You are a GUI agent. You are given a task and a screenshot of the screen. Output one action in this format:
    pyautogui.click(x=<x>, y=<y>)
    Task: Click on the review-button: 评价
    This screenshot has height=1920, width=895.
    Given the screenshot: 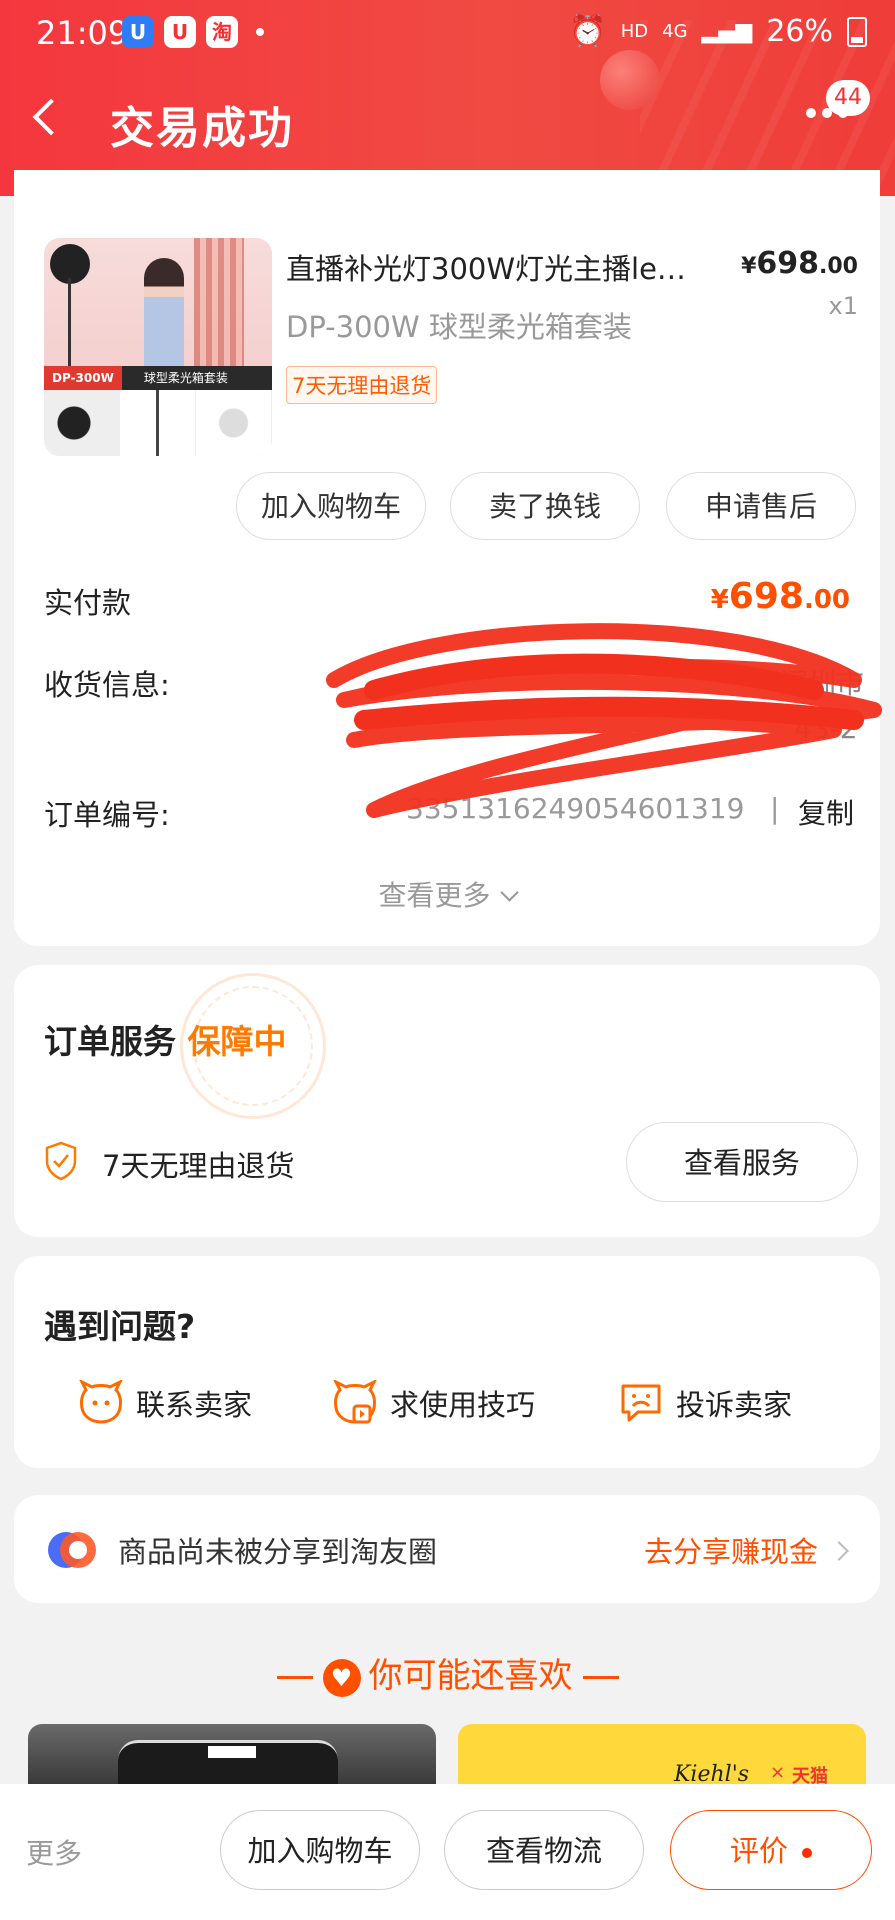 What is the action you would take?
    pyautogui.click(x=771, y=1850)
    